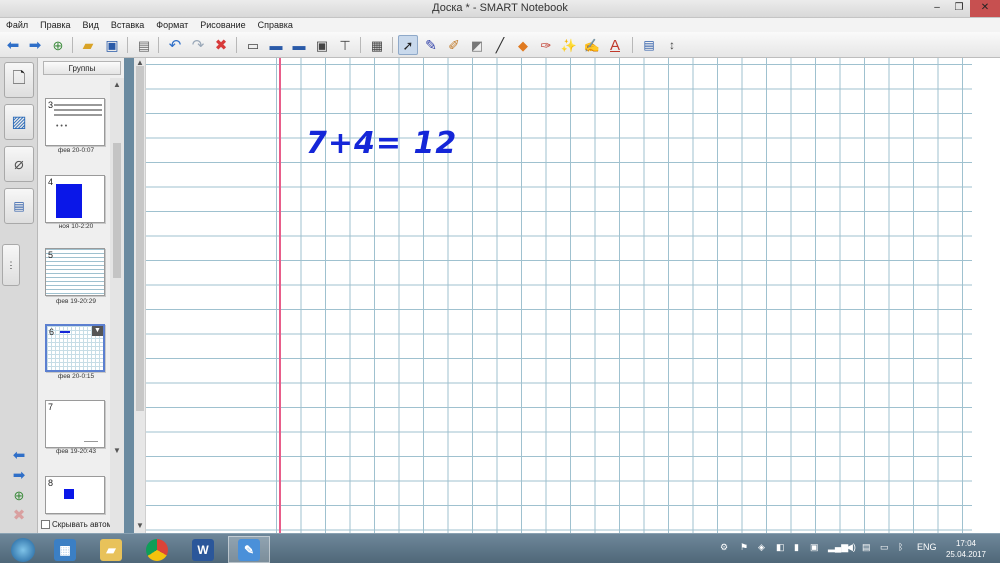  What do you see at coordinates (900, 547) in the screenshot?
I see `bluetooth-icon: ᛒ` at bounding box center [900, 547].